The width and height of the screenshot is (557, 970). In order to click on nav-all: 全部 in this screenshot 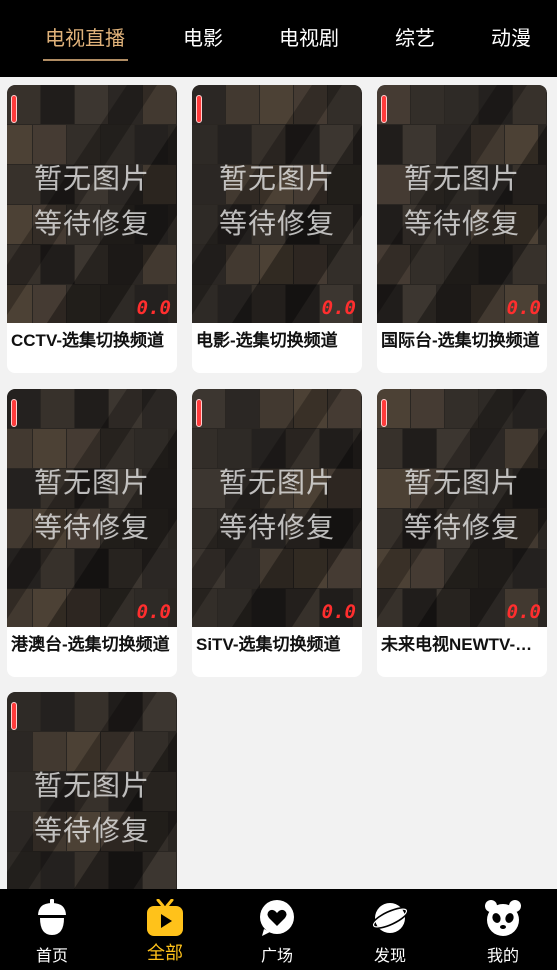, I will do `click(165, 929)`.